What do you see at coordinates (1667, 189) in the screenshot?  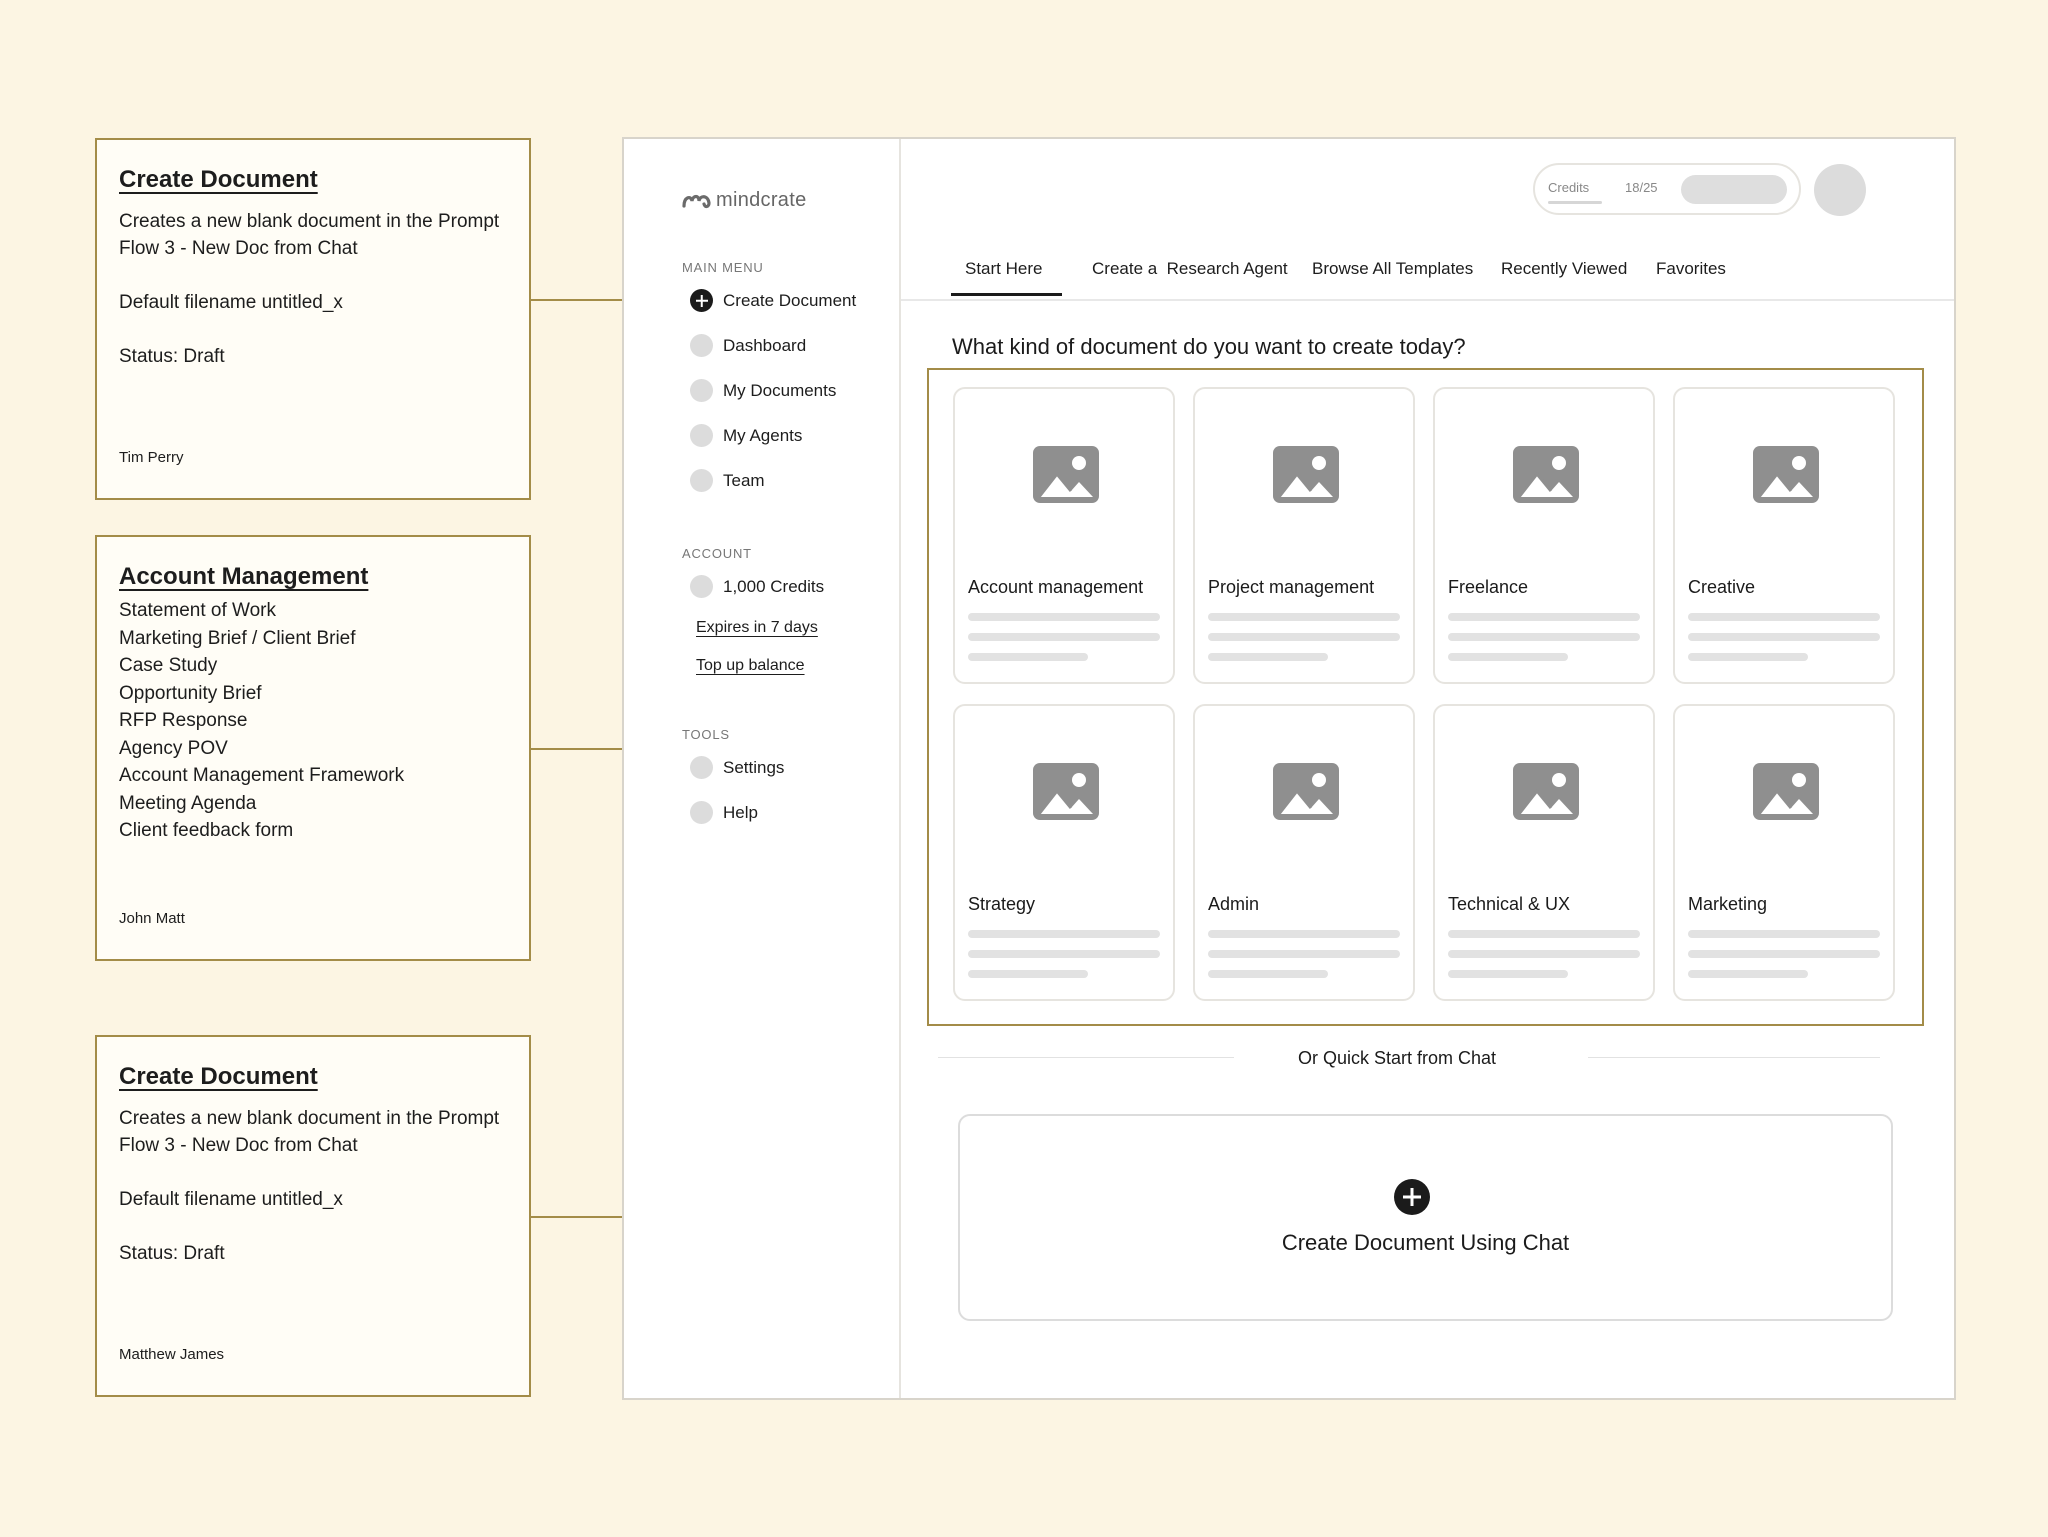 I see `credits-indicator: Credits 18/25` at bounding box center [1667, 189].